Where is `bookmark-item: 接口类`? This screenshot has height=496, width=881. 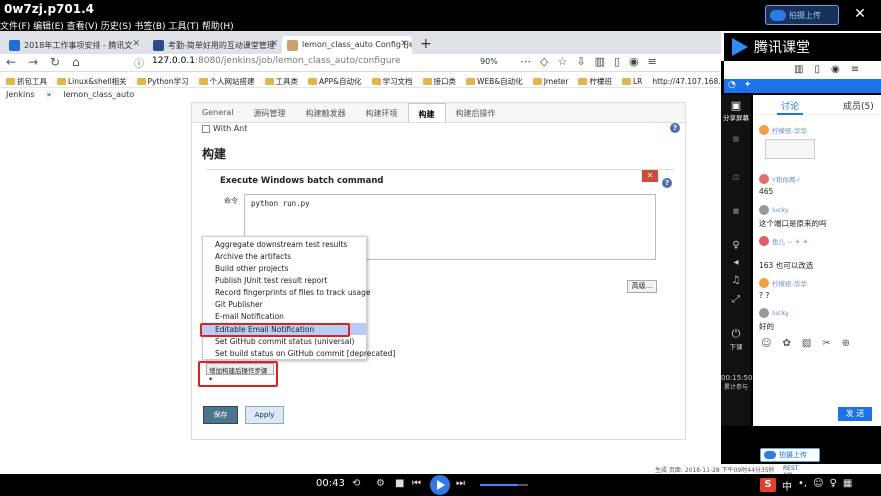 bookmark-item: 接口类 is located at coordinates (439, 79).